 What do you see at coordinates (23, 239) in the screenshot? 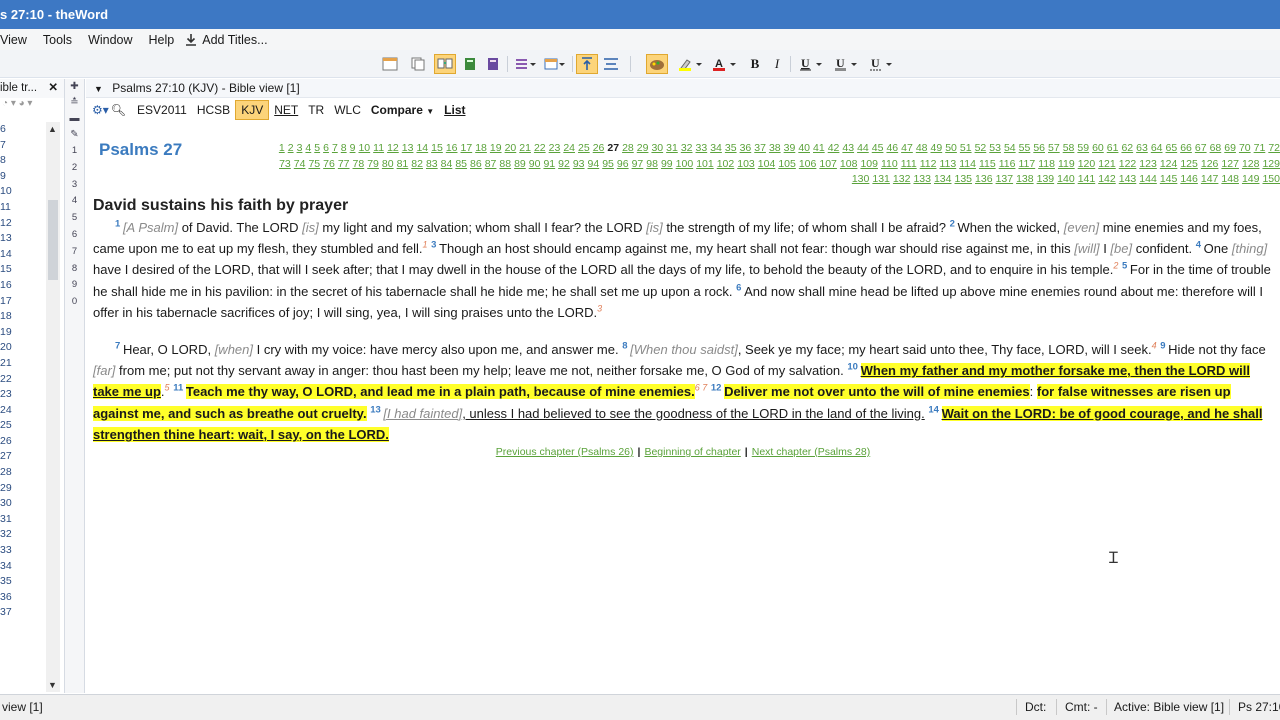
I see `verse-list-item: 13` at bounding box center [23, 239].